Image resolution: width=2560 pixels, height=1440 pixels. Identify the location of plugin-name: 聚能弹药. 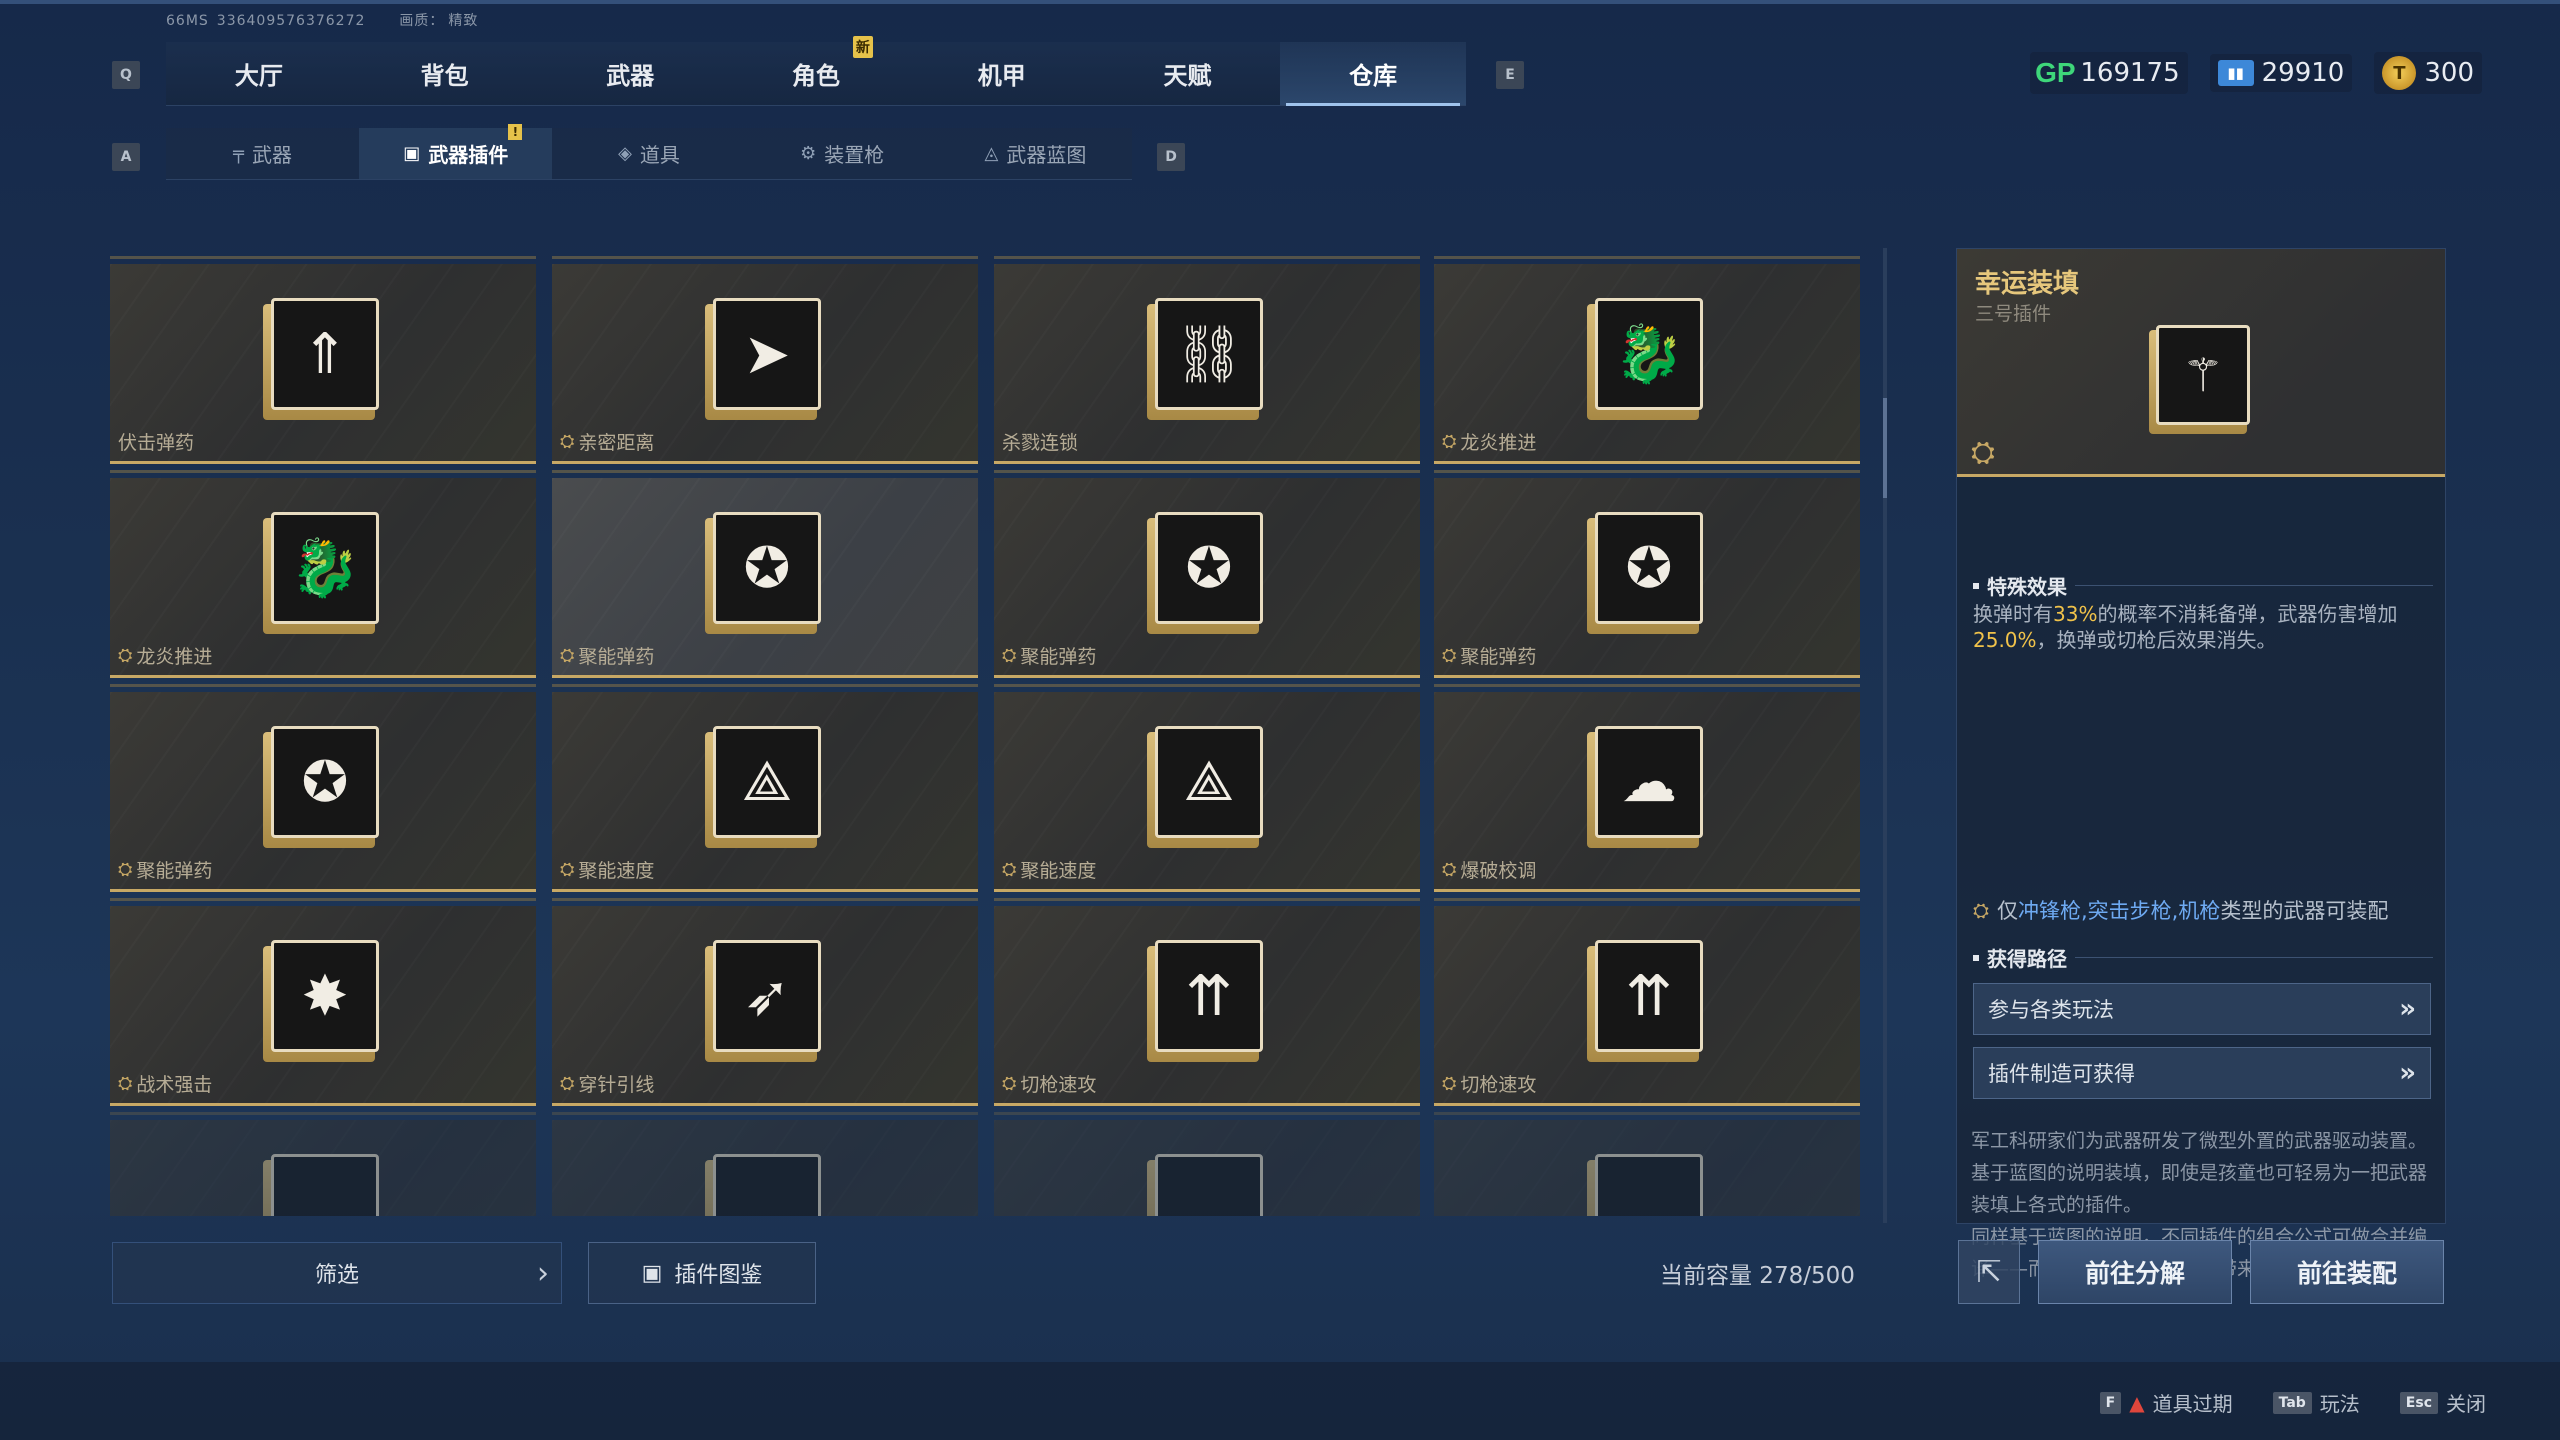
(1058, 657).